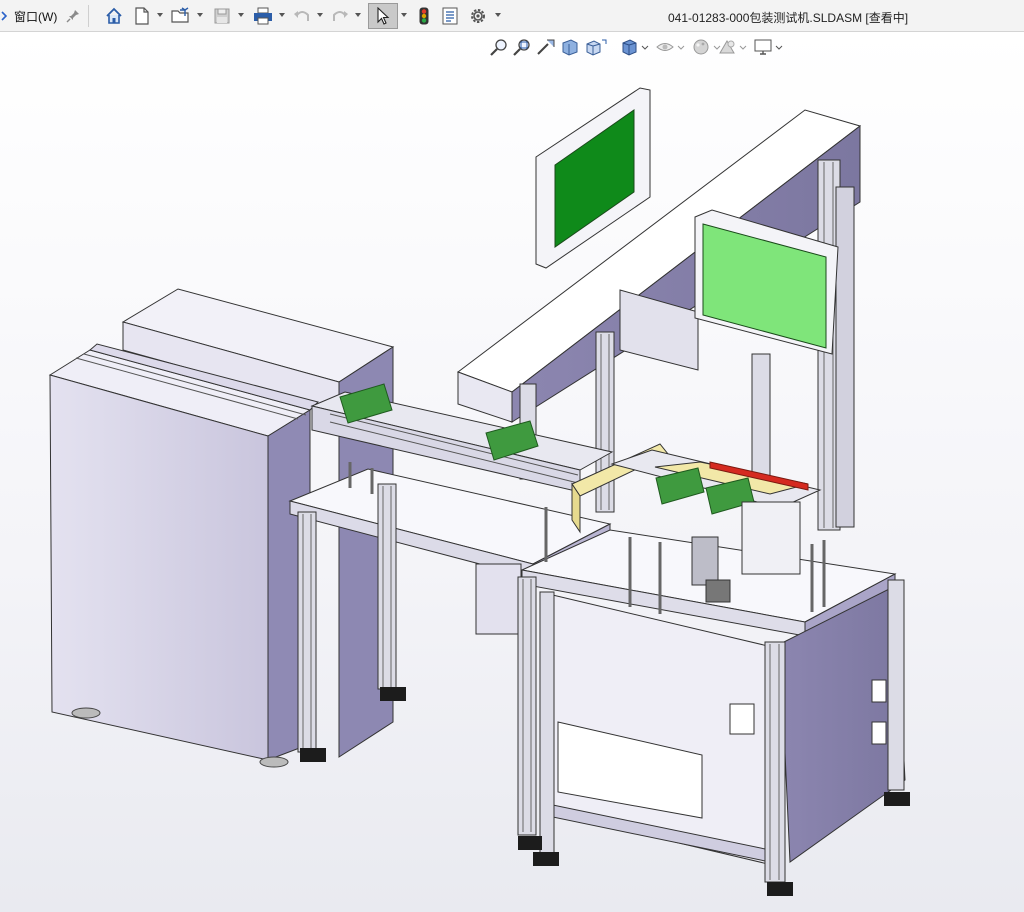 Image resolution: width=1024 pixels, height=912 pixels. I want to click on redo-dropdown-icon, so click(358, 15).